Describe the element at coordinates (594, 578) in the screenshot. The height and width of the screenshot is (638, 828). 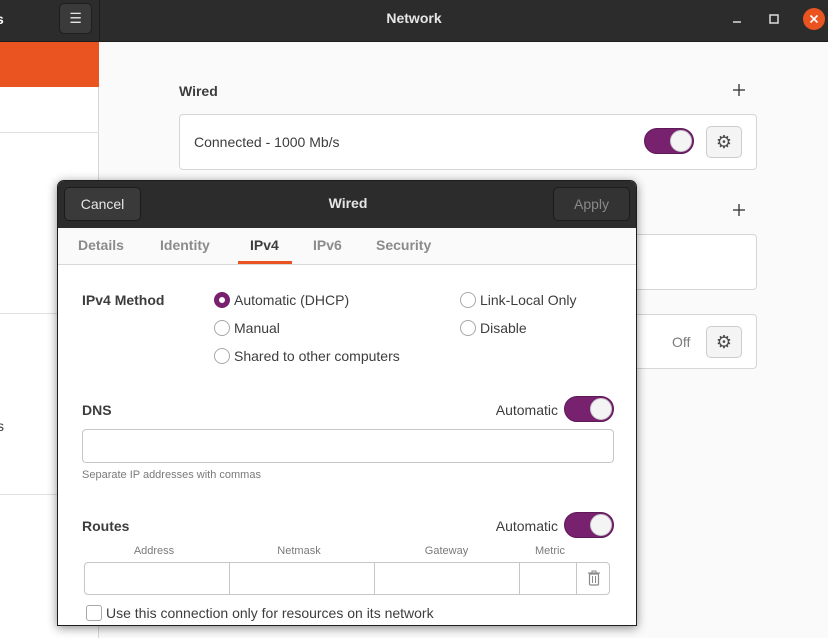
I see `trash-icon` at that location.